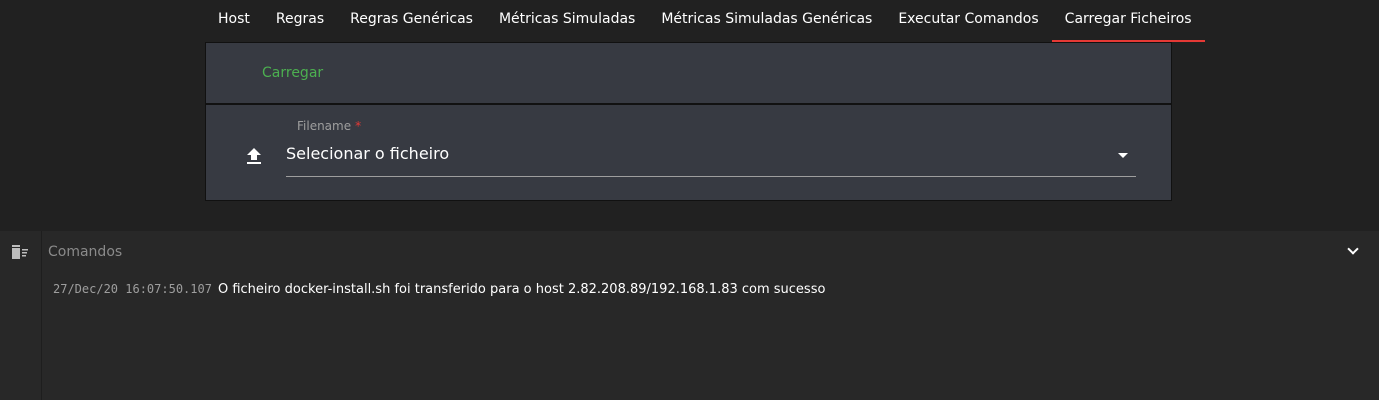 This screenshot has width=1379, height=400. I want to click on filename-label: Filename *, so click(329, 126).